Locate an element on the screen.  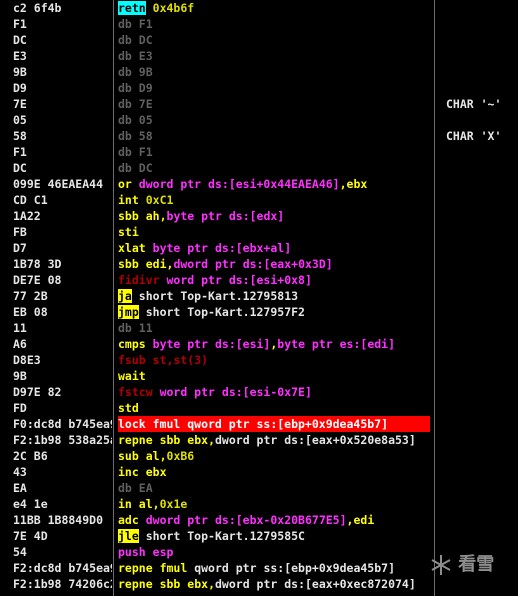
instruction: lock fmul qword ptr ss:[ebp+0x9dea45b7] is located at coordinates (276, 424).